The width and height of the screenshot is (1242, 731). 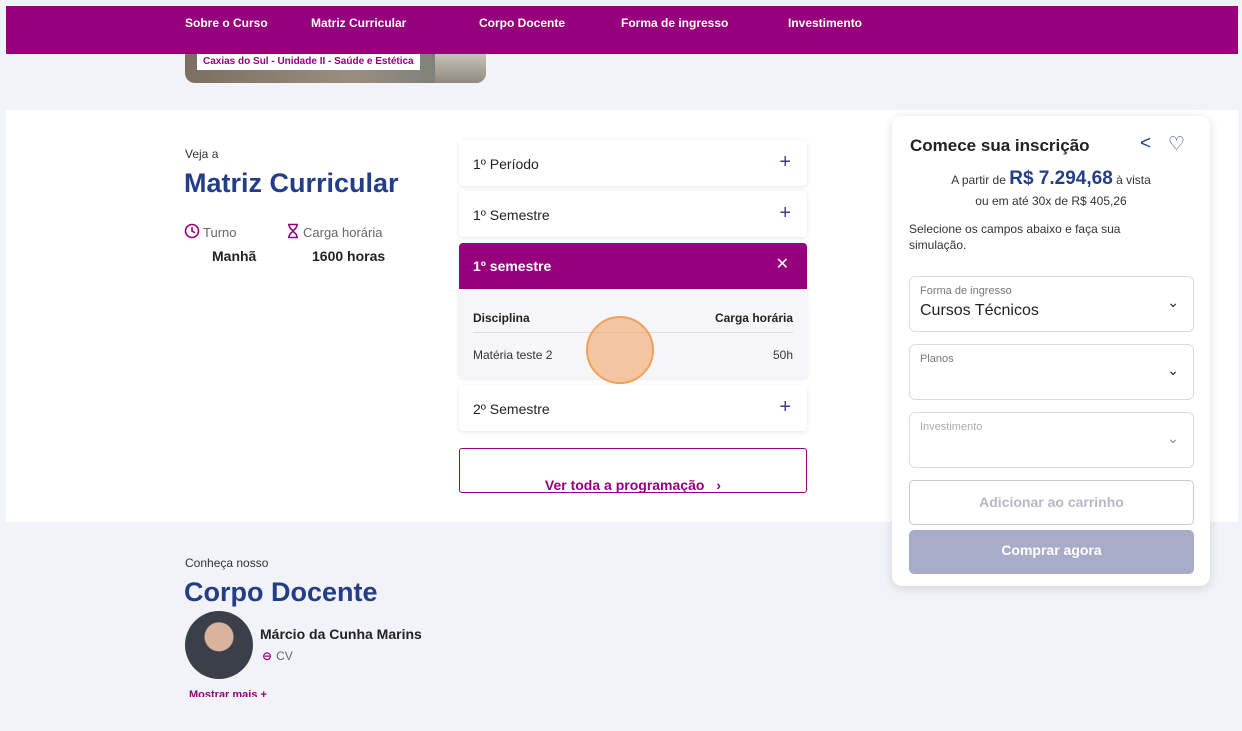 I want to click on forma-ingresso-select: Forma de ingresso Cursos Técnicos ⌄, so click(x=1051, y=304).